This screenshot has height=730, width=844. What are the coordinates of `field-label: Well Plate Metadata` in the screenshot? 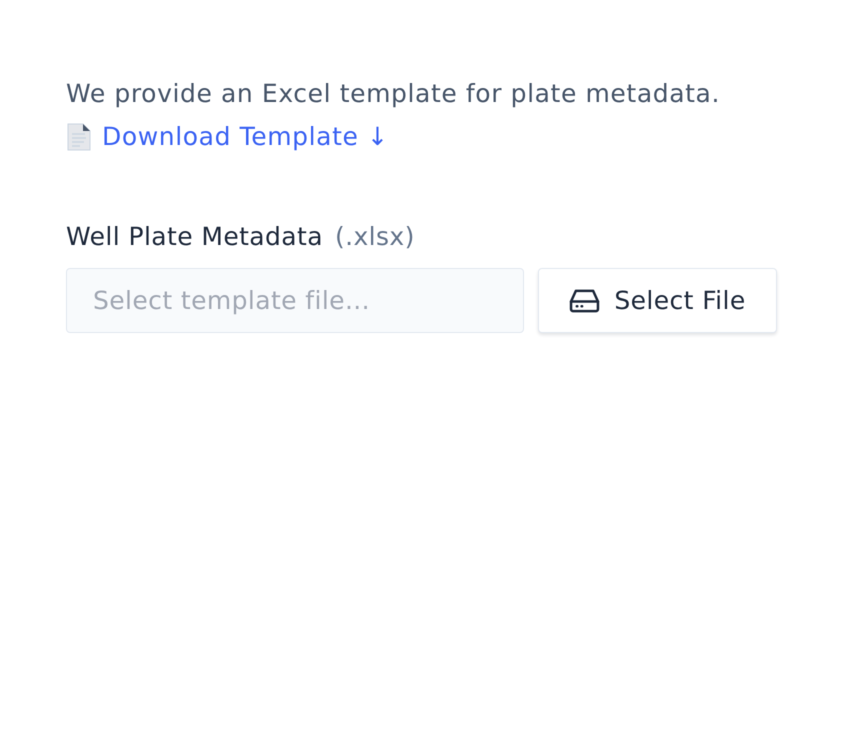 It's located at (194, 237).